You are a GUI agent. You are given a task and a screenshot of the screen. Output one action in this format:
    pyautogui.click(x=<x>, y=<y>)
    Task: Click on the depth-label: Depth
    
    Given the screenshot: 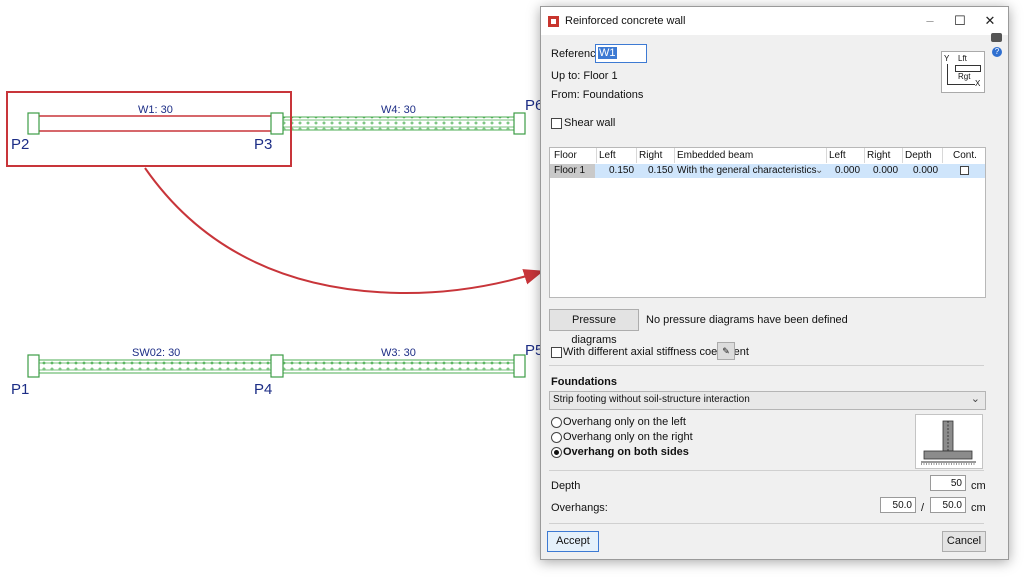 What is the action you would take?
    pyautogui.click(x=566, y=486)
    